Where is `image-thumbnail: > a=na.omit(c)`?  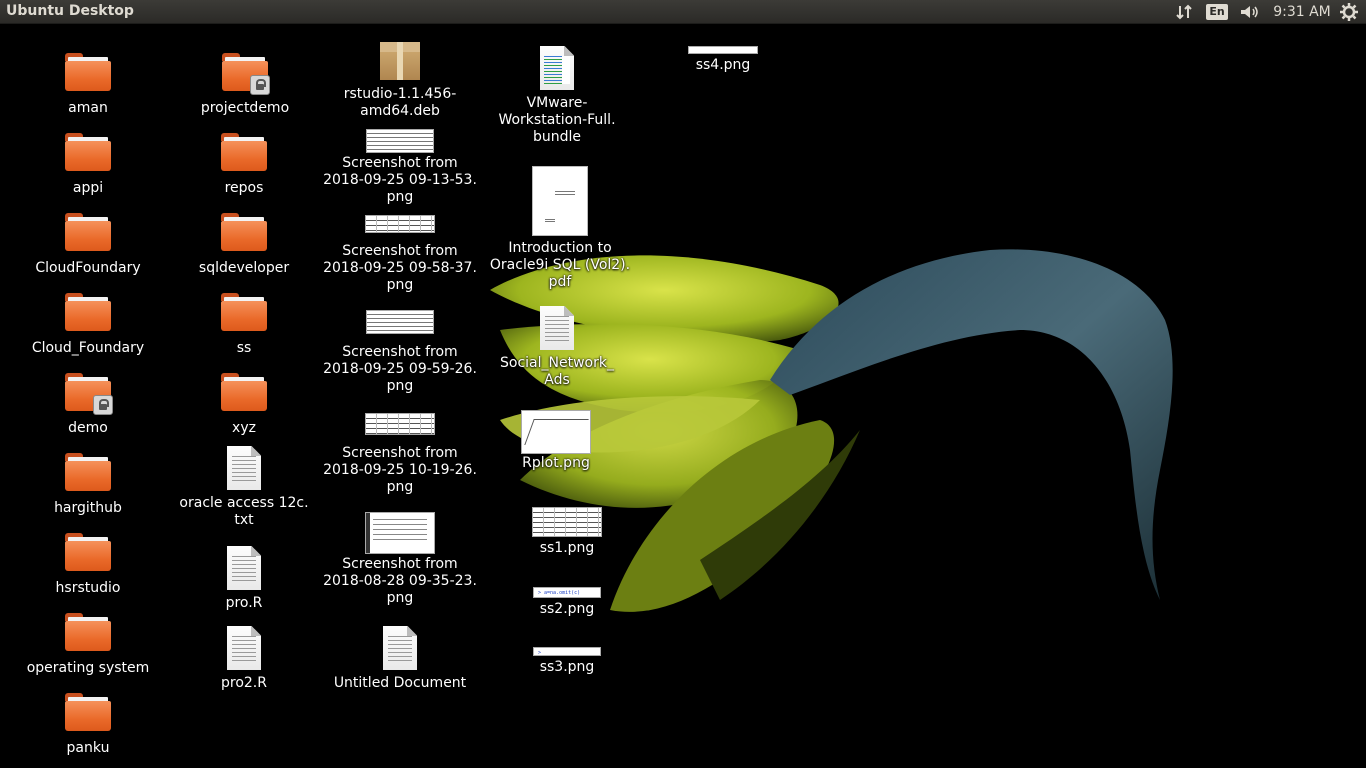 image-thumbnail: > a=na.omit(c) is located at coordinates (567, 592).